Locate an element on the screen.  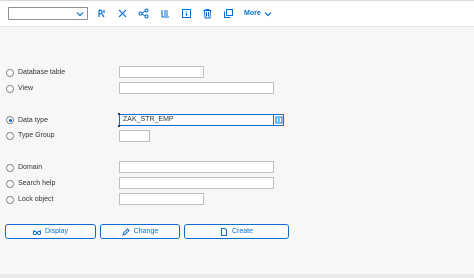
hierarchy-icon is located at coordinates (143, 13).